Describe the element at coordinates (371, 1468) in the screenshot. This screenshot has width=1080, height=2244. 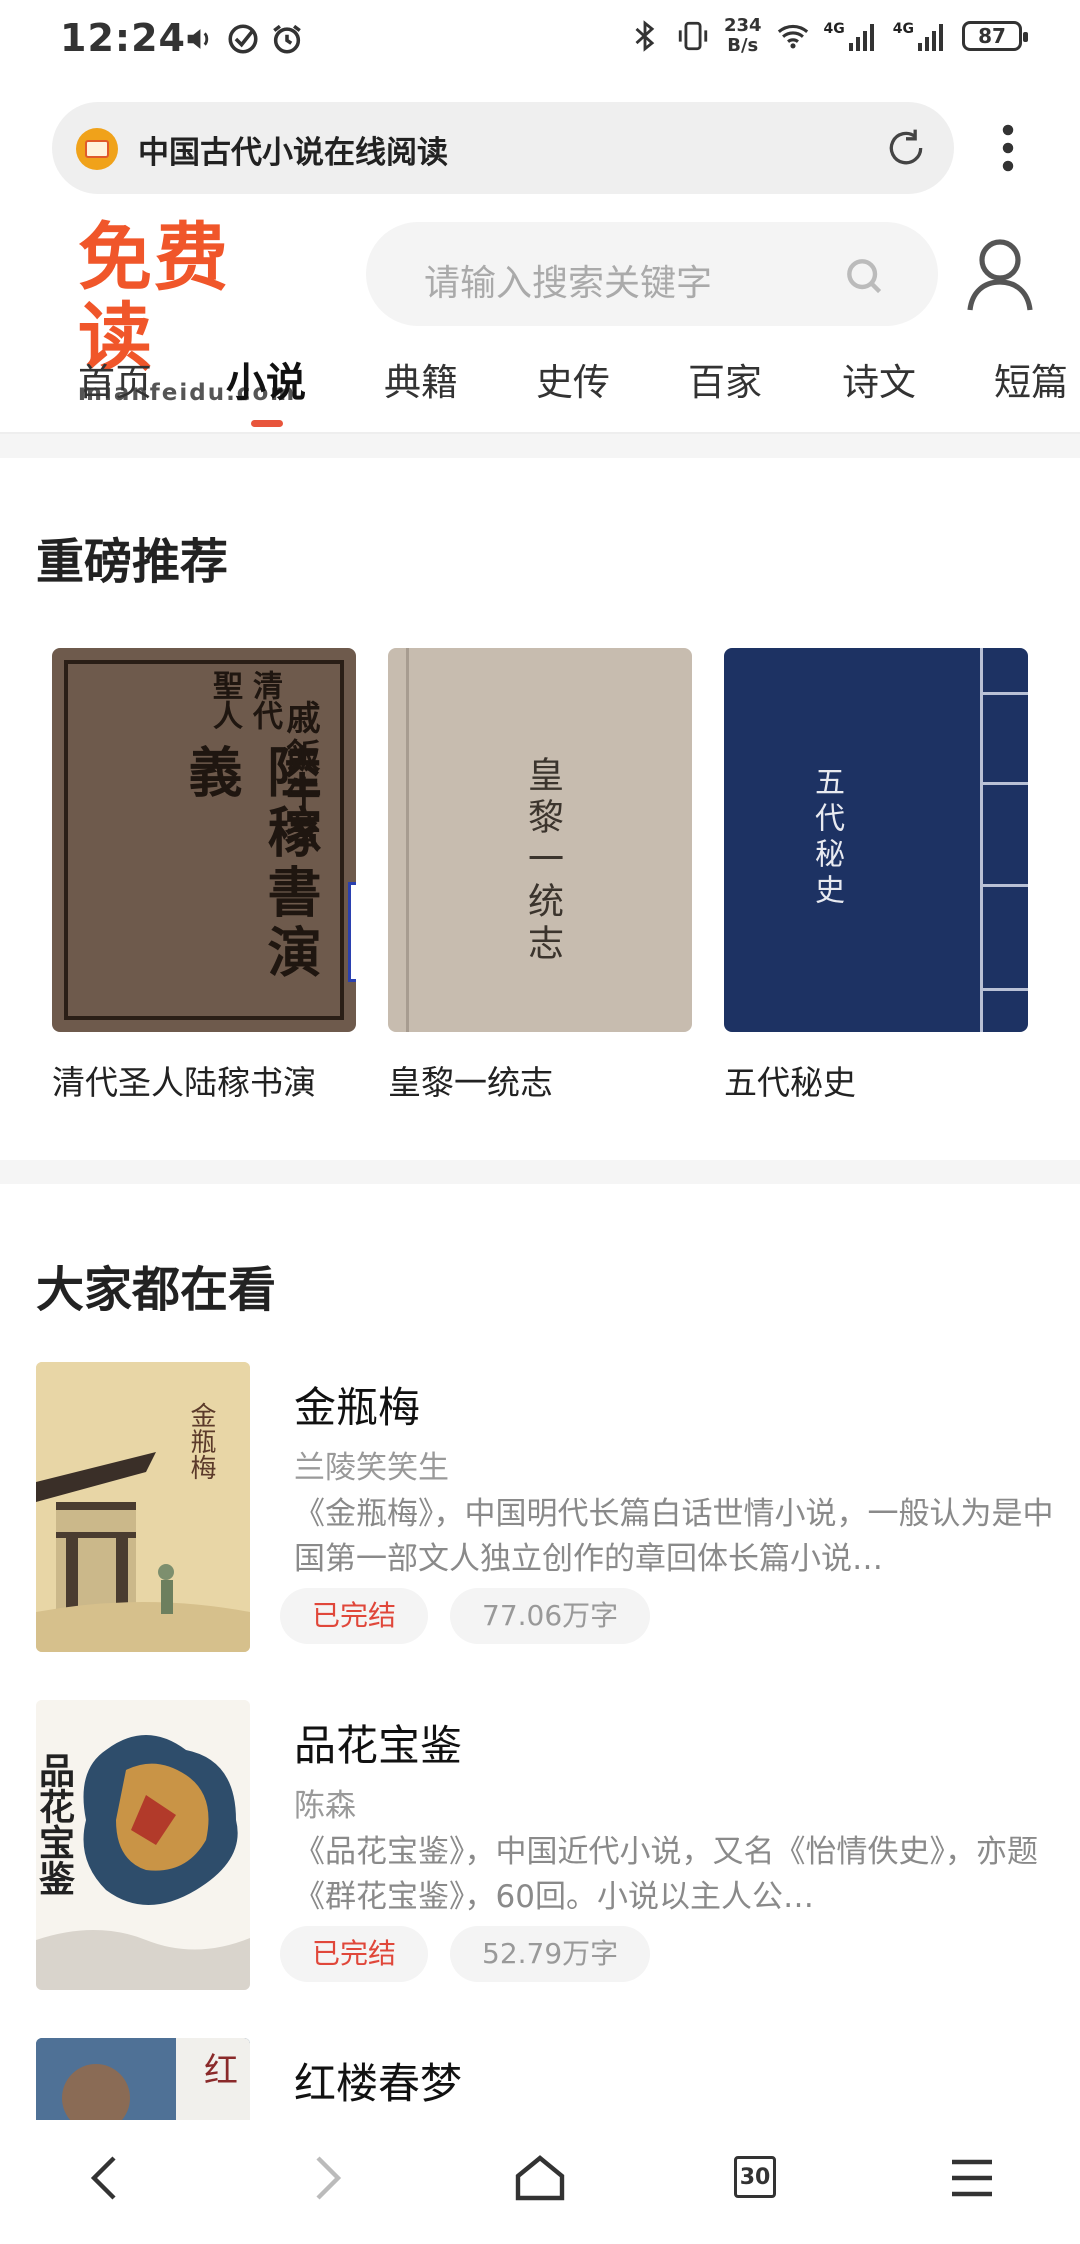
I see `book-author: 兰陵笑笑生` at that location.